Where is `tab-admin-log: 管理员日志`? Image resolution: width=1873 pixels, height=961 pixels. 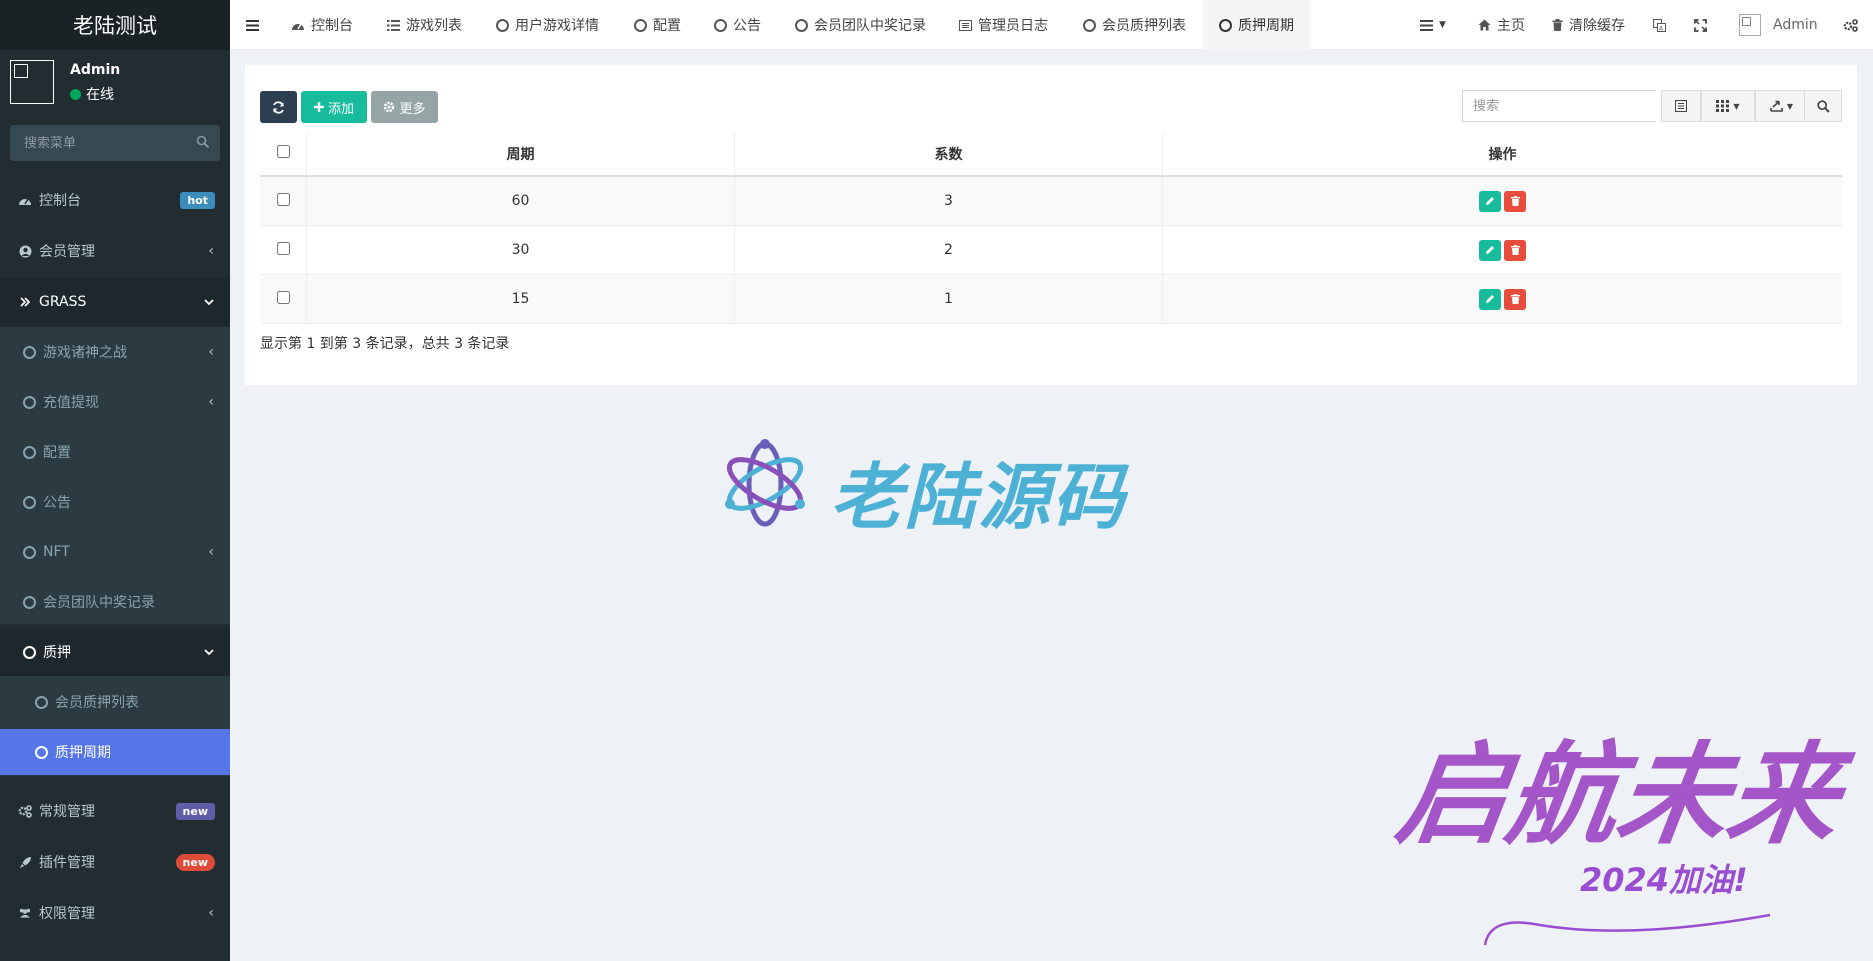 tab-admin-log: 管理员日志 is located at coordinates (1003, 25).